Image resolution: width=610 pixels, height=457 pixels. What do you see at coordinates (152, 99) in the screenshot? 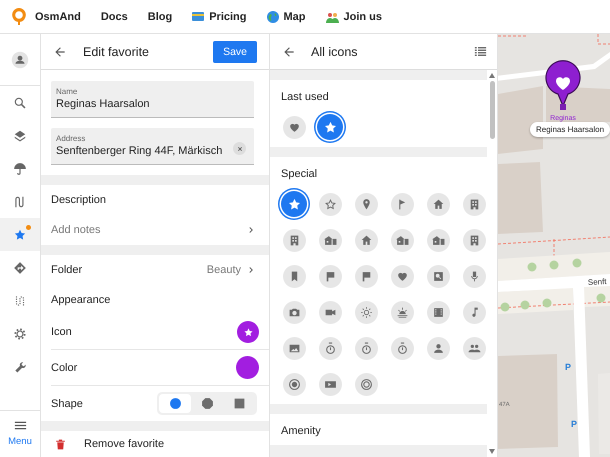
I see `text-field: Name Reginas Haarsalon` at bounding box center [152, 99].